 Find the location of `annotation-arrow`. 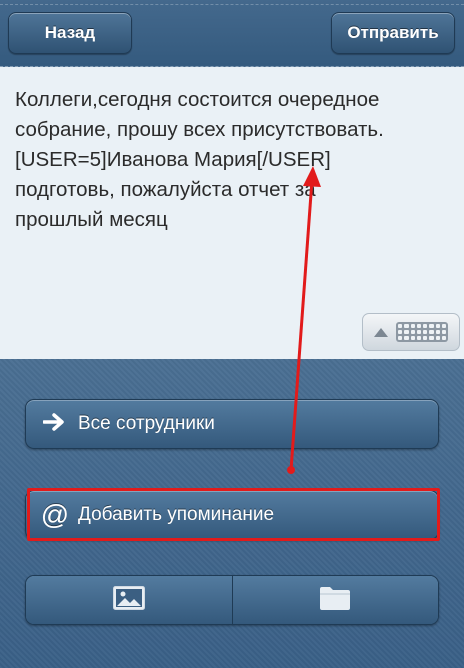

annotation-arrow is located at coordinates (304, 320).